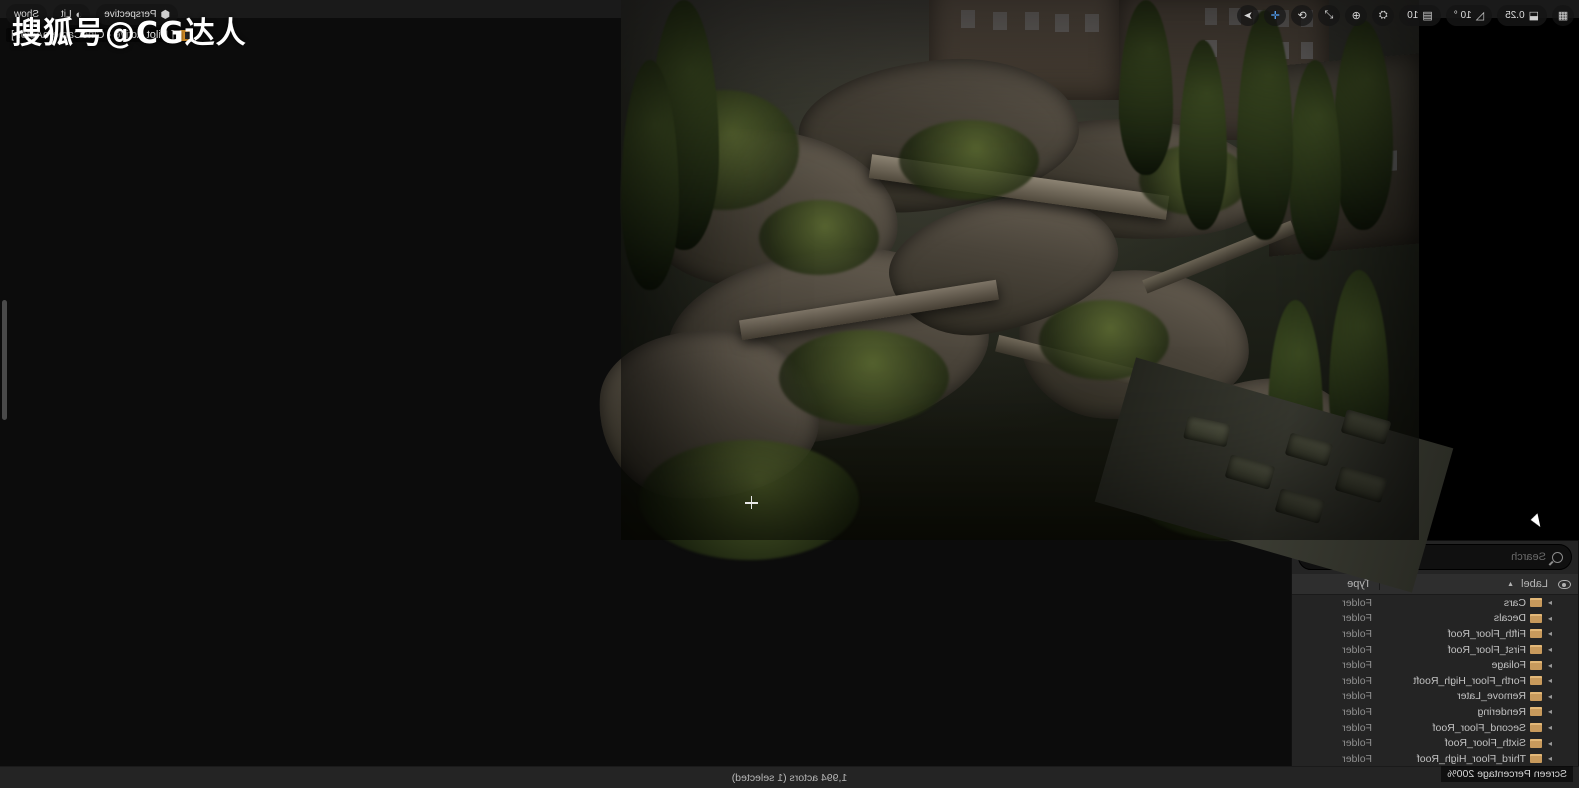  What do you see at coordinates (1329, 15) in the screenshot?
I see `scale-gizmo-icon: ⤢` at bounding box center [1329, 15].